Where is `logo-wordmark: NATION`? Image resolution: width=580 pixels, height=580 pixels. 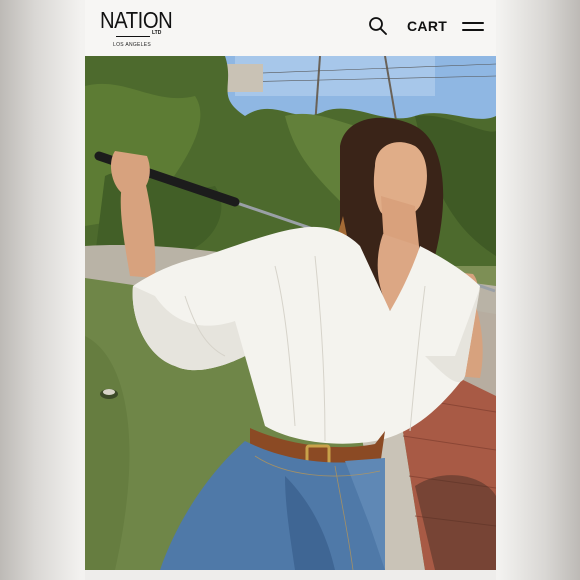
logo-wordmark: NATION is located at coordinates (136, 20).